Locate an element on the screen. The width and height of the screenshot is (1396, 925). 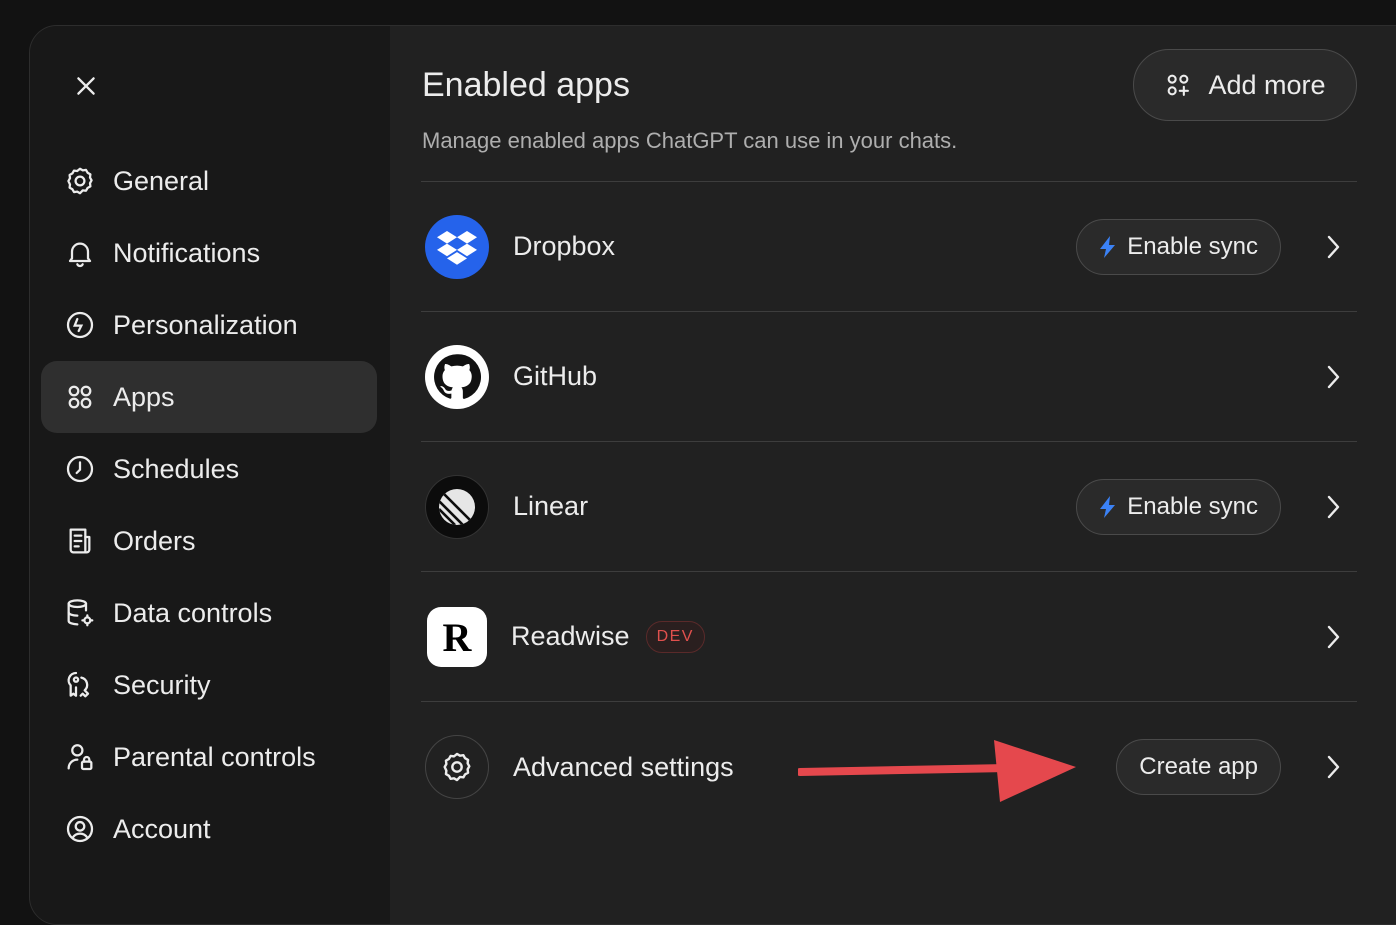
create-app-button: Create app is located at coordinates (1198, 767).